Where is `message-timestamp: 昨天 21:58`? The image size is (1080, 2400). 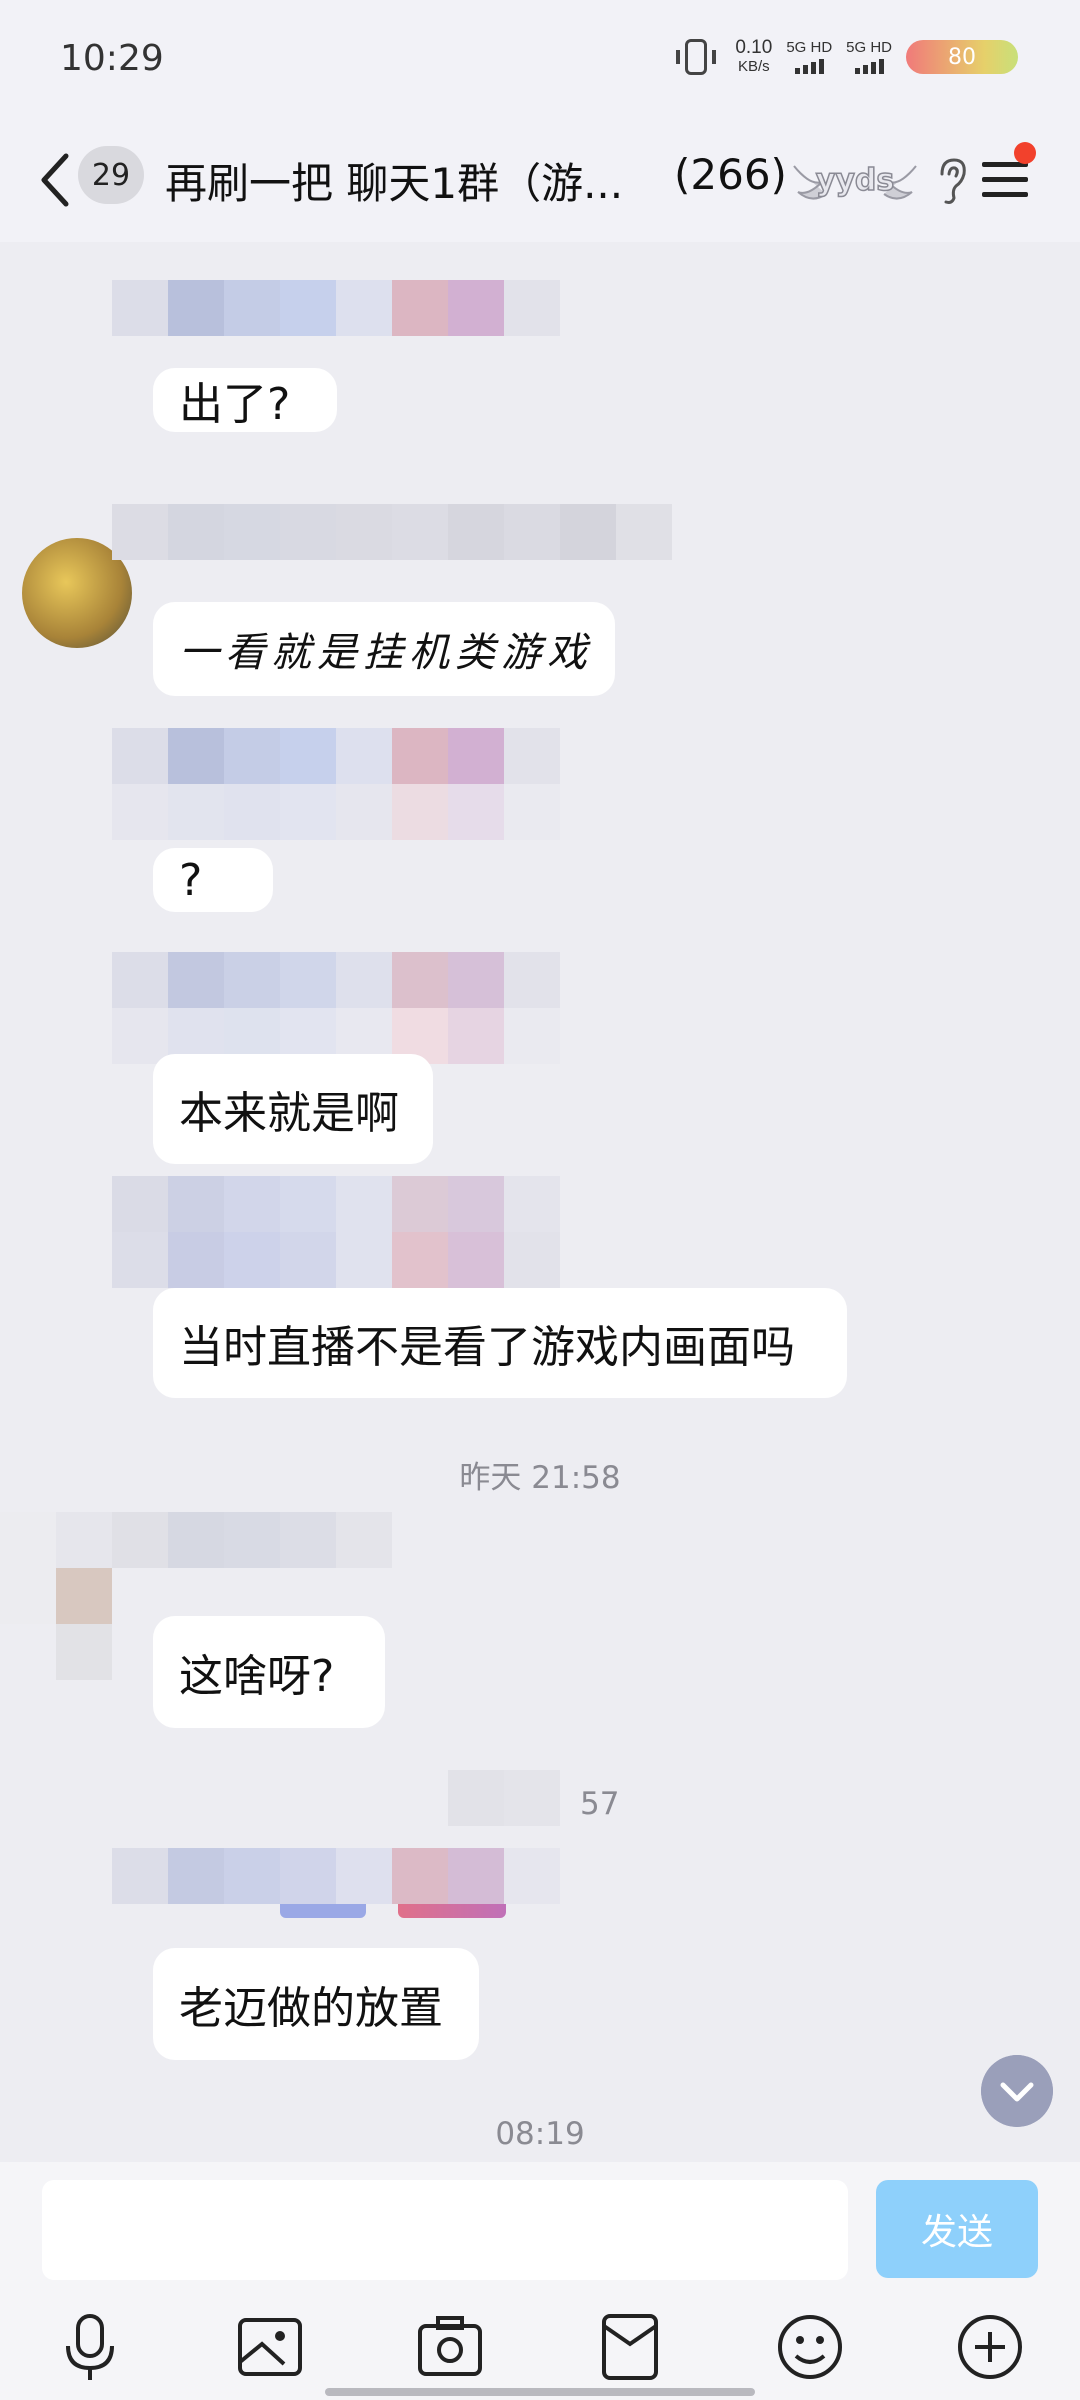
message-timestamp: 昨天 21:58 is located at coordinates (540, 1478).